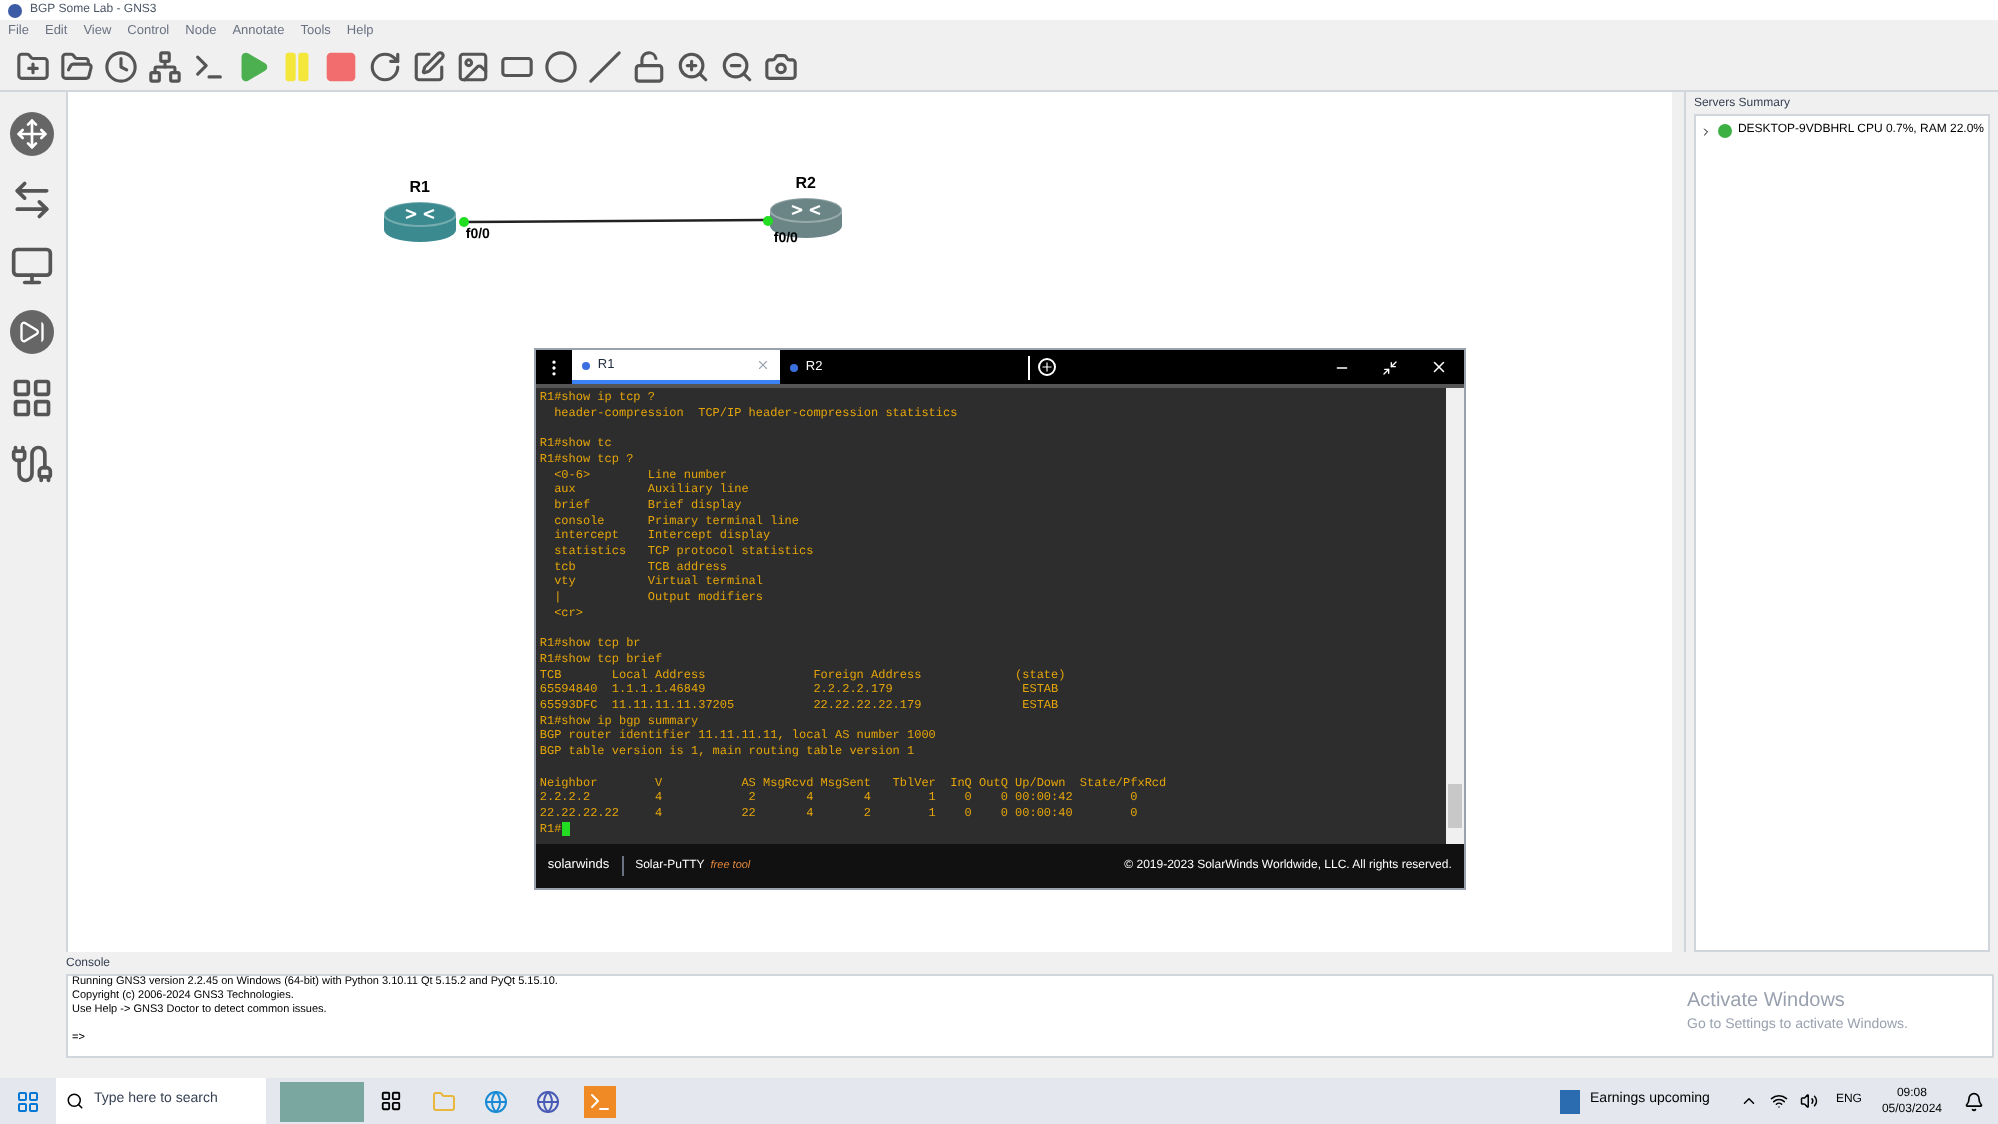 The height and width of the screenshot is (1124, 1998). What do you see at coordinates (805, 184) in the screenshot?
I see `node-label: R2` at bounding box center [805, 184].